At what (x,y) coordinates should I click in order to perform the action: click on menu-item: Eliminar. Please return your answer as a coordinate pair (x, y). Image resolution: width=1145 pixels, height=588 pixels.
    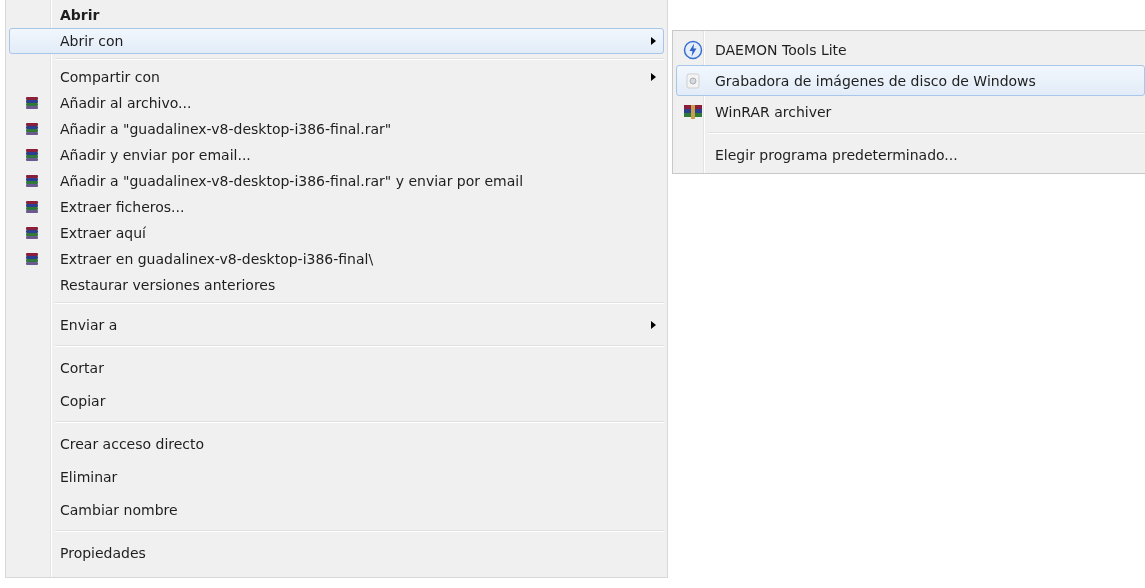
    Looking at the image, I should click on (336, 476).